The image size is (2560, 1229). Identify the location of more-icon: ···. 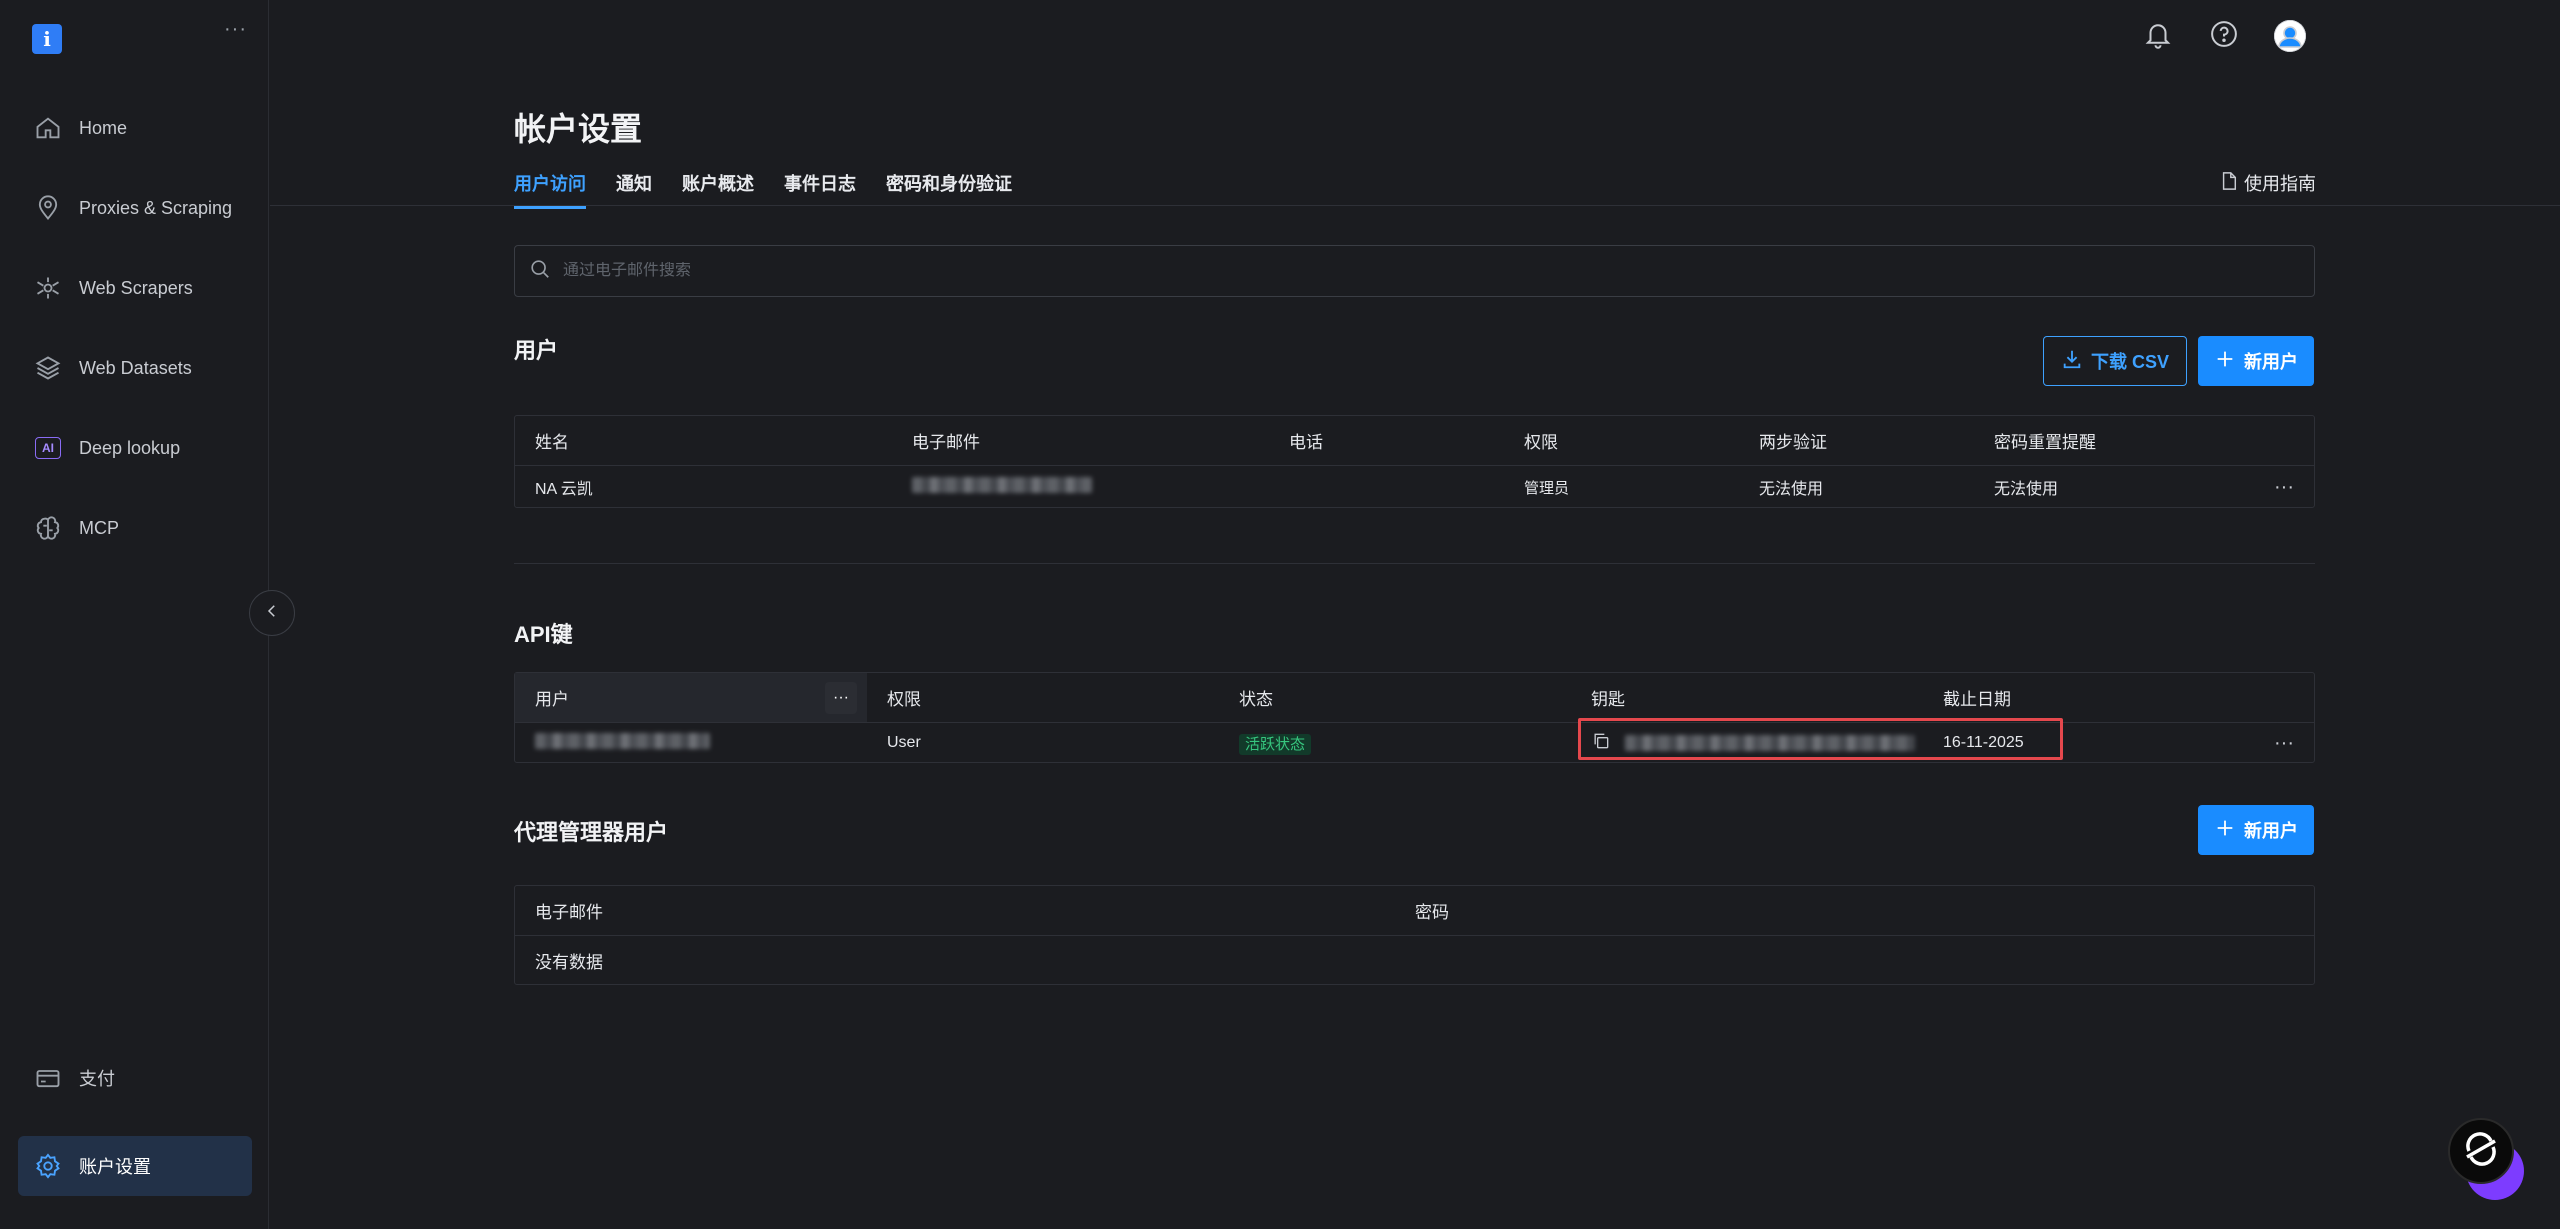
(235, 29).